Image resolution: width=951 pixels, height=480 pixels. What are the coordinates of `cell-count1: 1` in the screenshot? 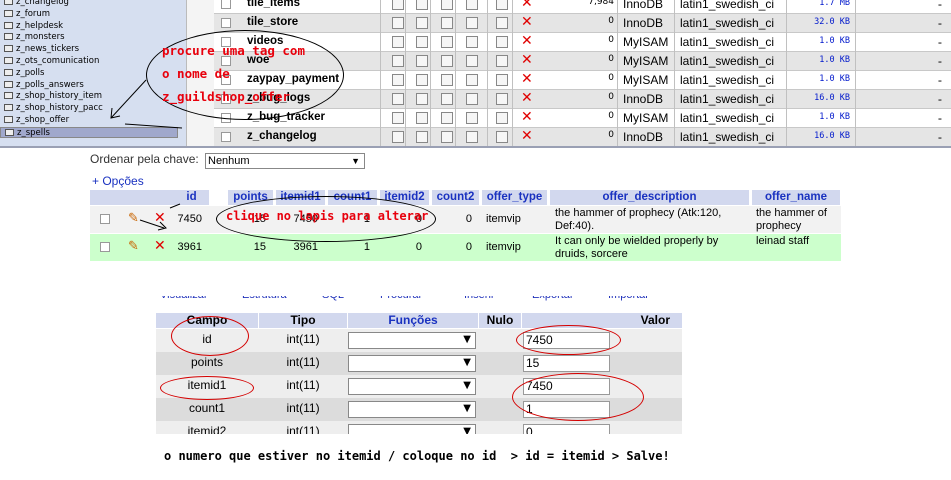 It's located at (366, 247).